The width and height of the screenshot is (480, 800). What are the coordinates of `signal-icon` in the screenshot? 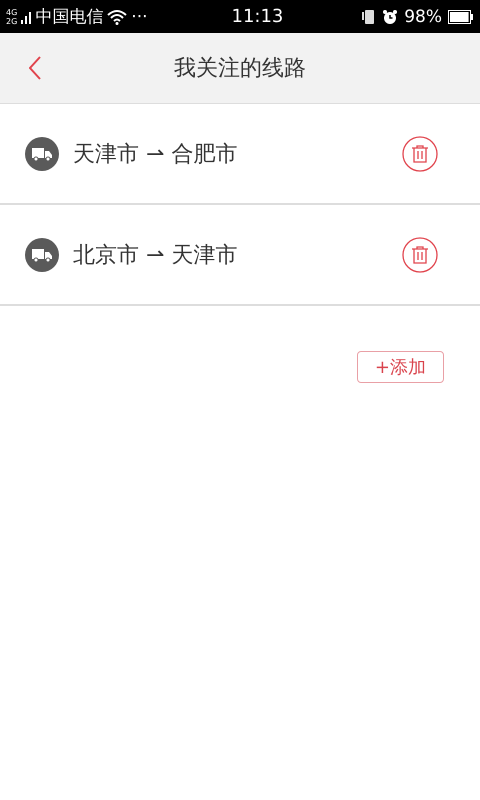 It's located at (26, 17).